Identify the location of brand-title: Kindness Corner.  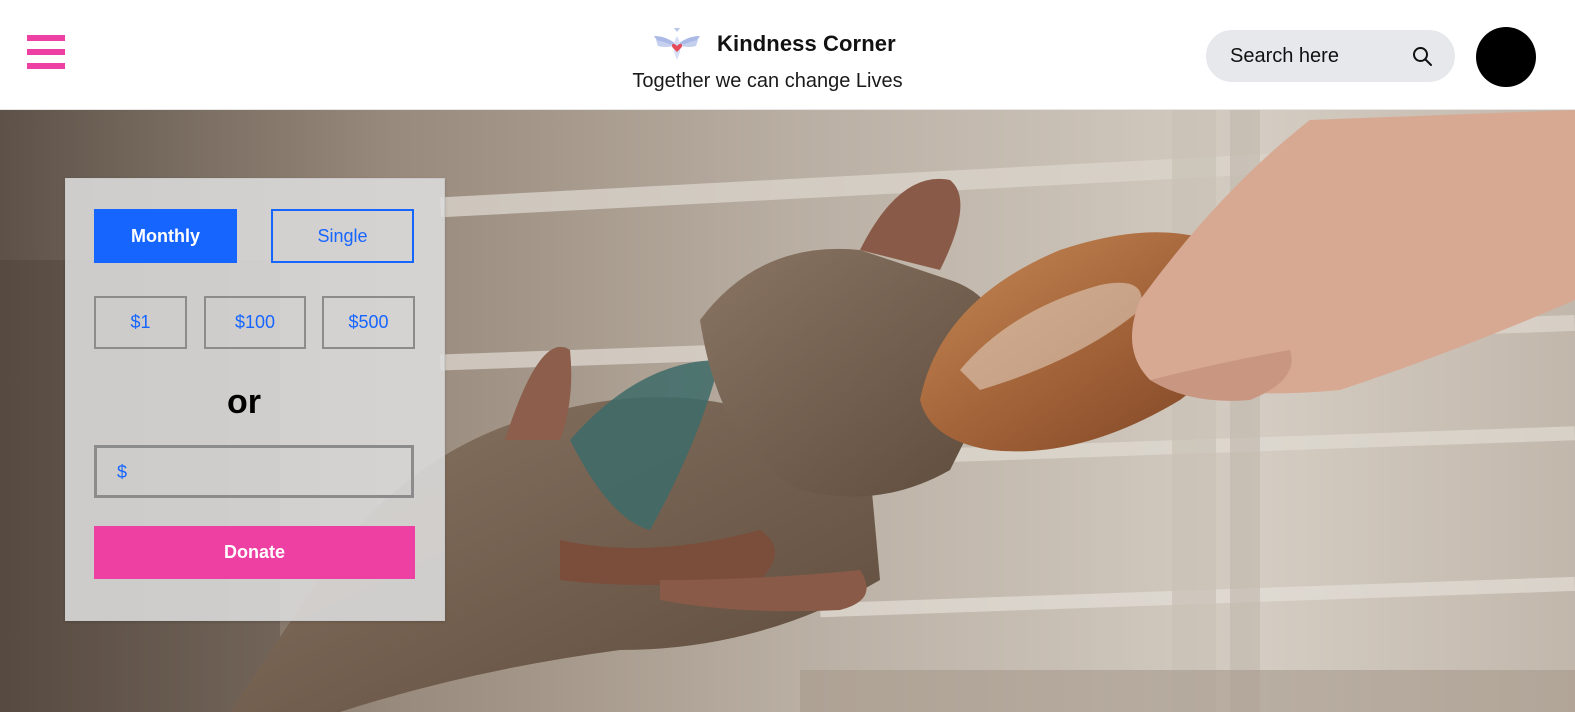
(806, 43).